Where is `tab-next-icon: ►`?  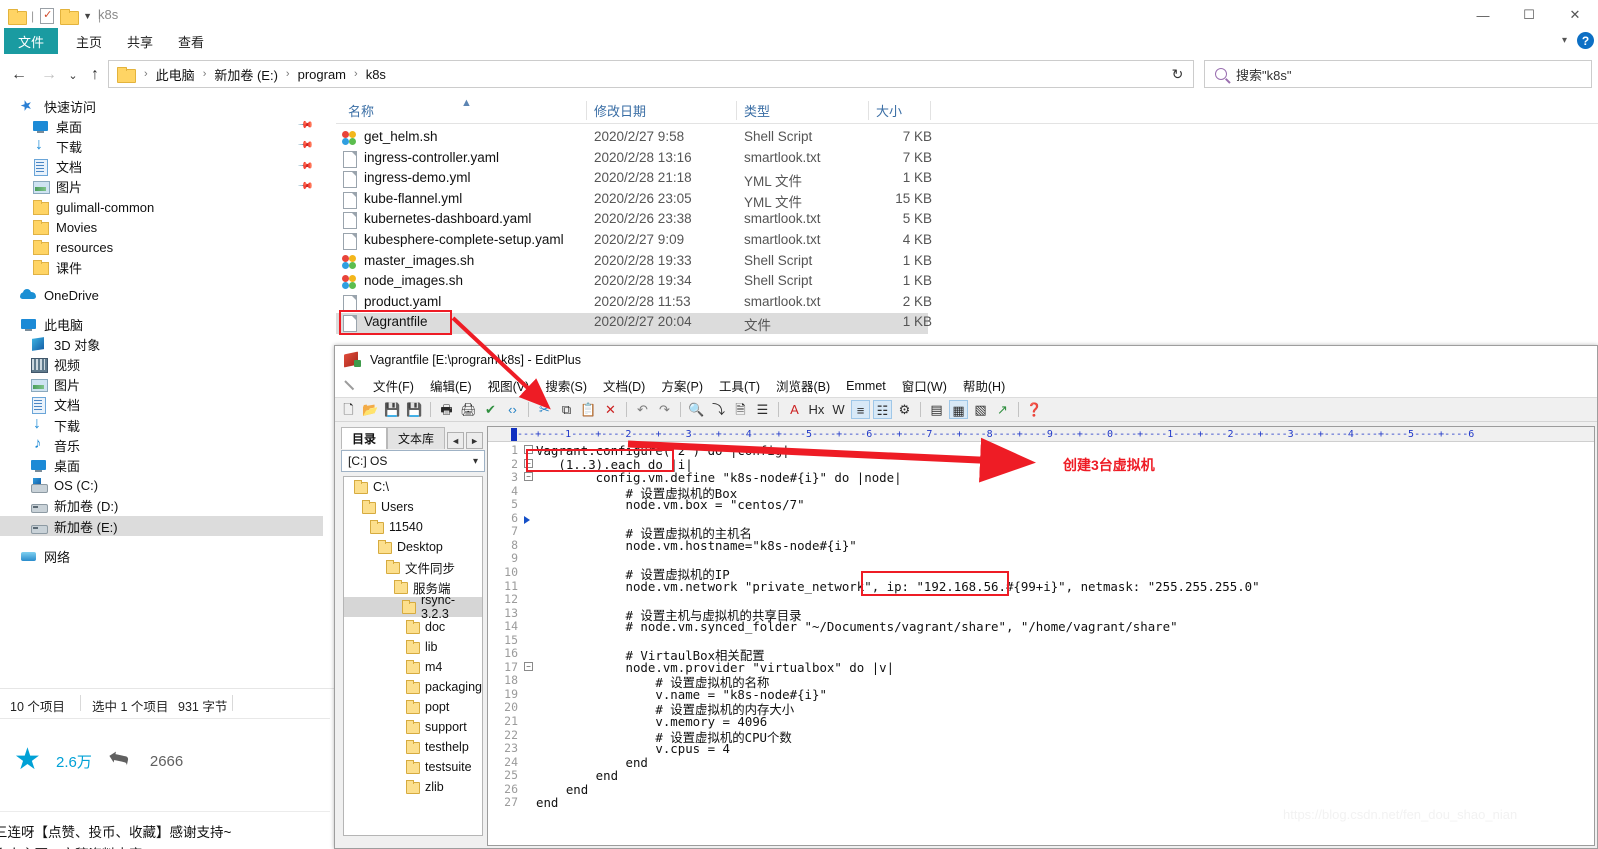 tab-next-icon: ► is located at coordinates (475, 440).